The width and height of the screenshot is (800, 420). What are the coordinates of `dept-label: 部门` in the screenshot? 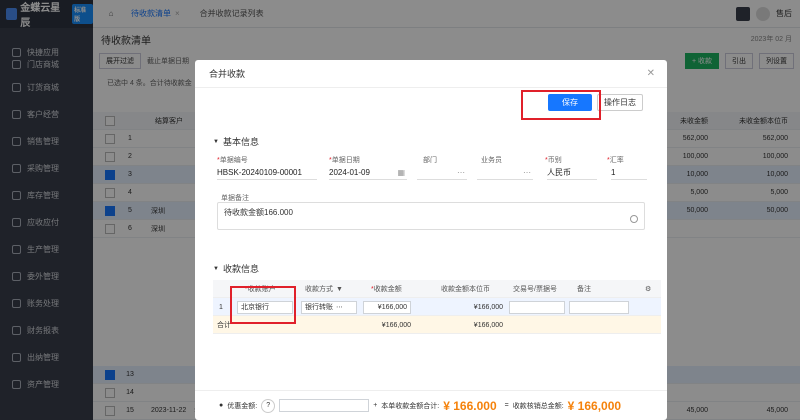 It's located at (430, 160).